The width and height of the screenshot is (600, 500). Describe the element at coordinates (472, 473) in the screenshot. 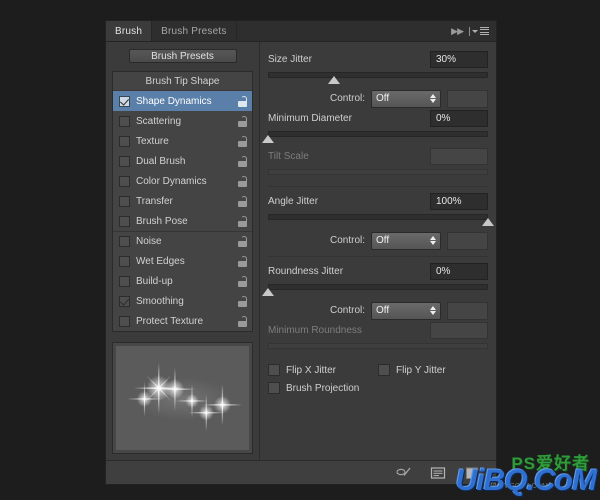

I see `delete-brush-icon` at that location.